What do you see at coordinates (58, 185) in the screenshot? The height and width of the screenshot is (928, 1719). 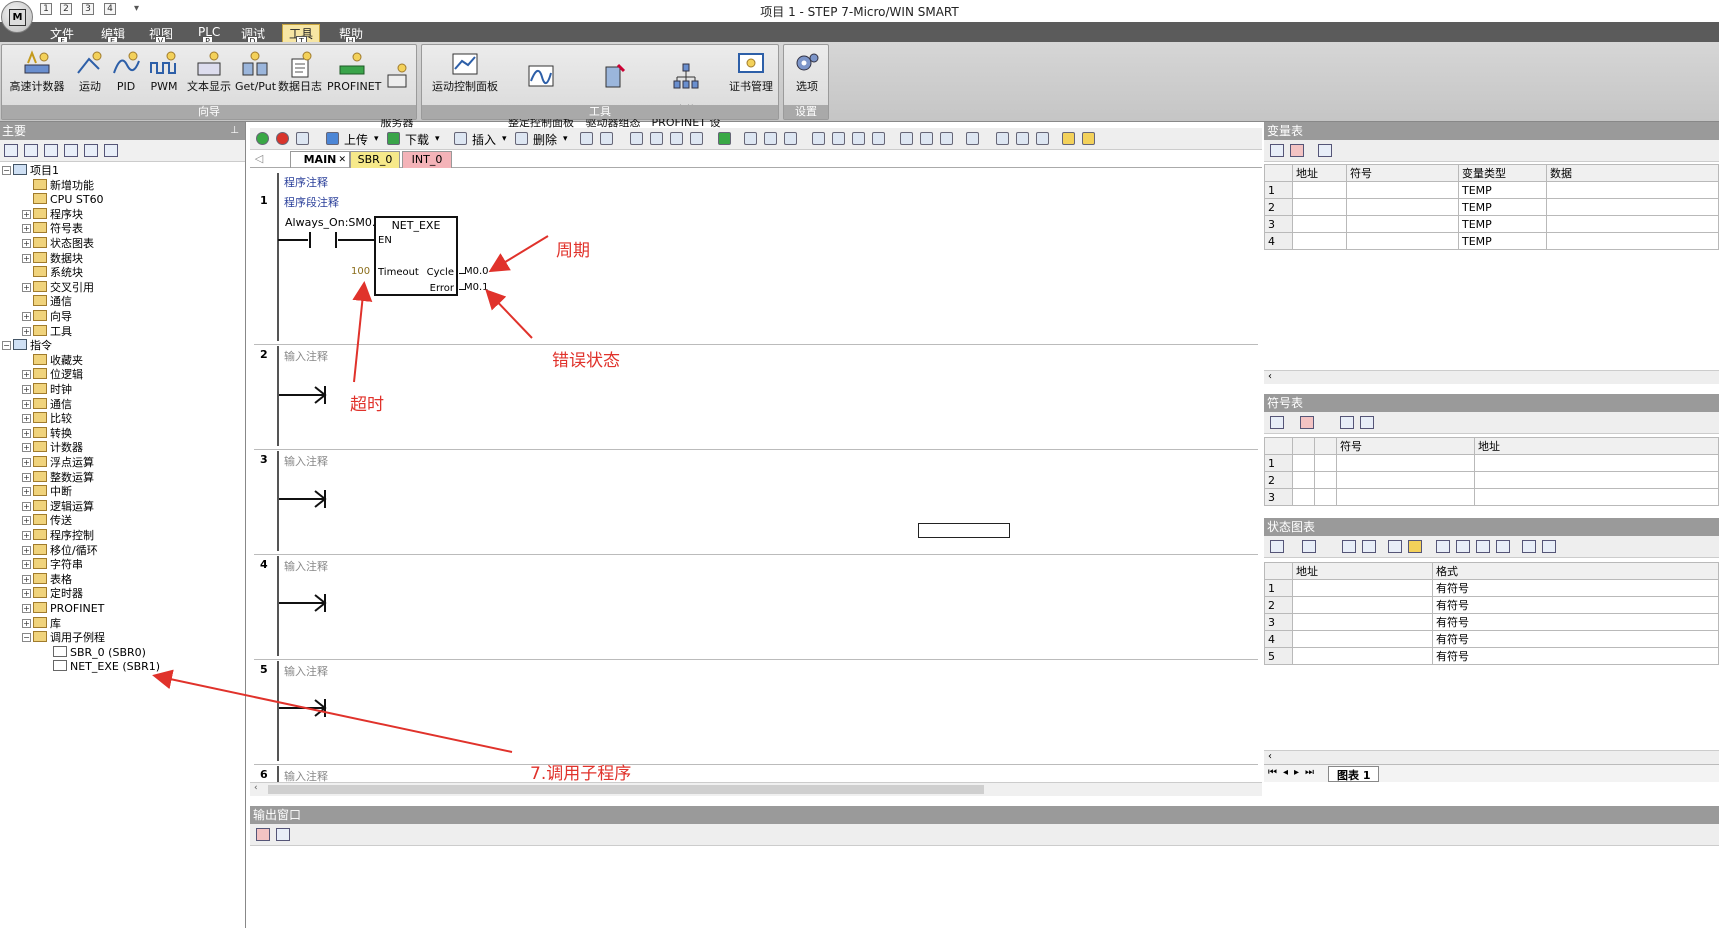 I see `tree-item: 新增功能` at bounding box center [58, 185].